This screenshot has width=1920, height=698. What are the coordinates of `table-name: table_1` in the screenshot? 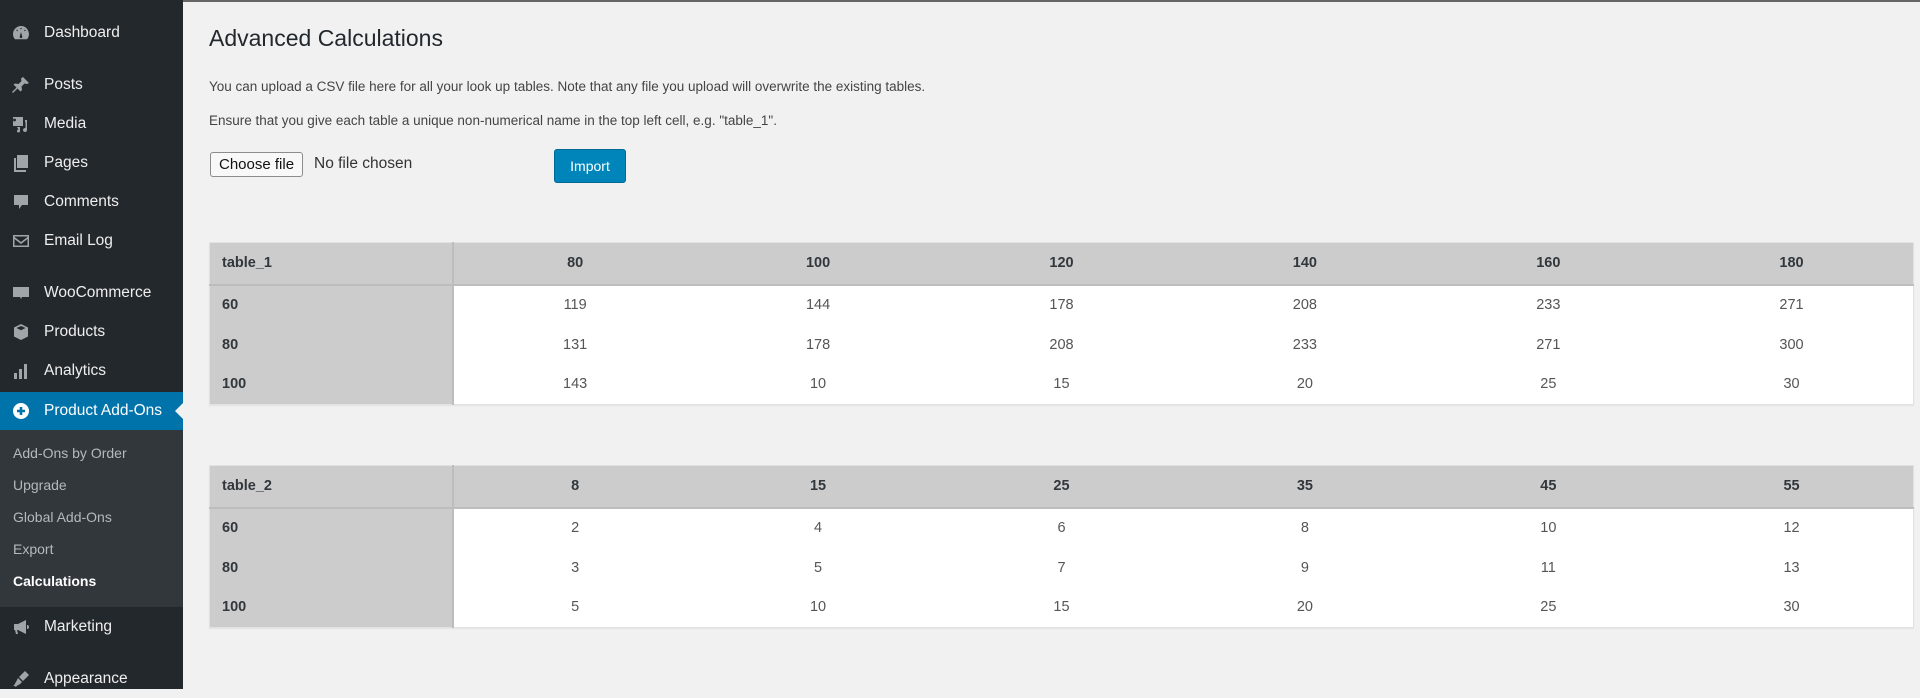 It's located at (331, 264).